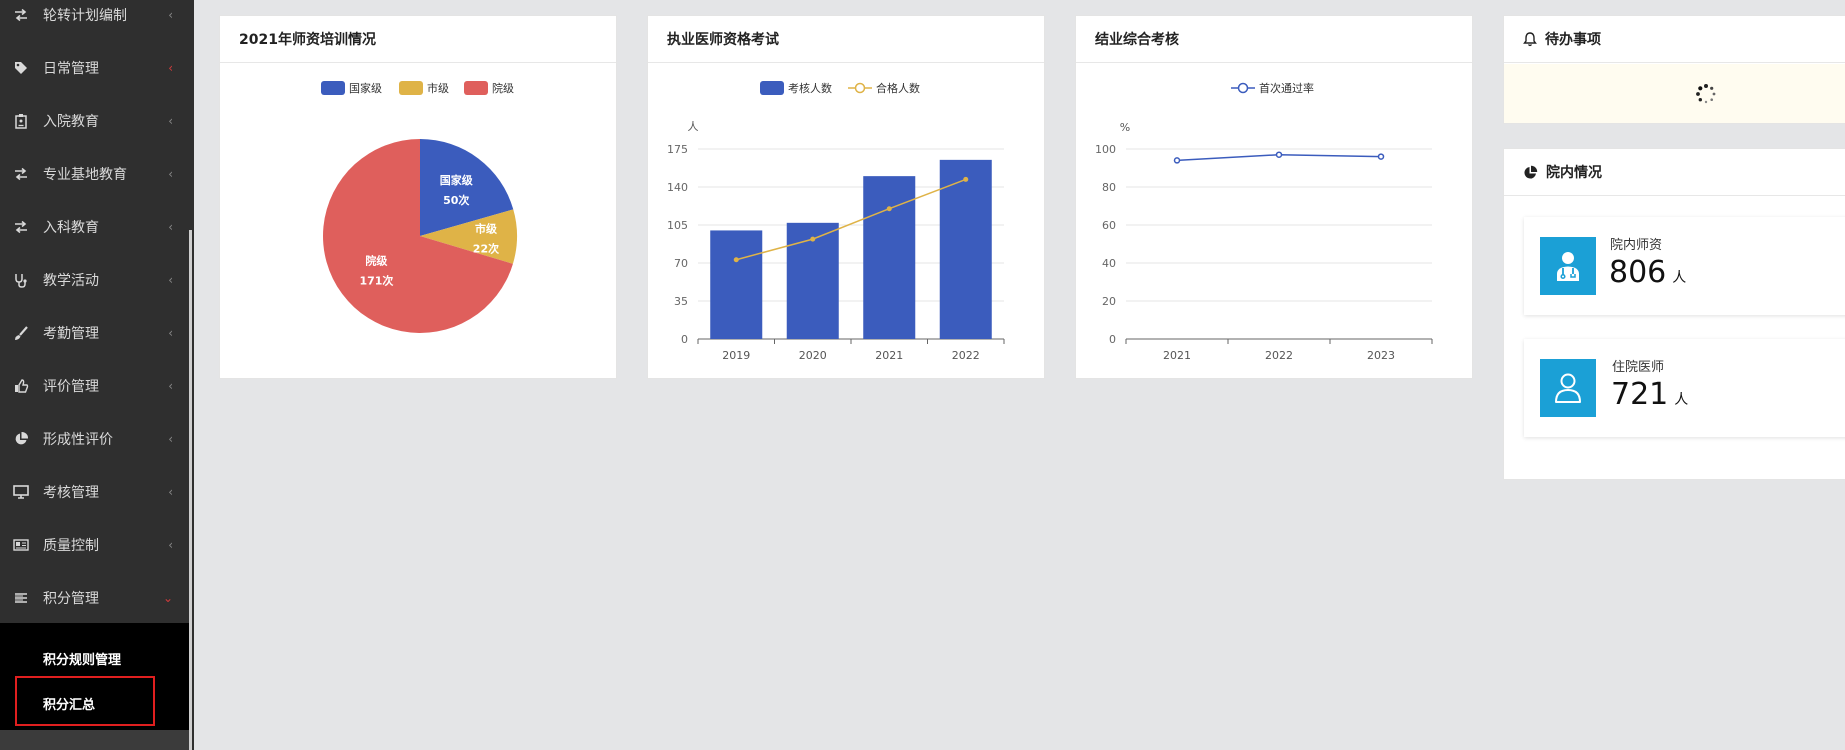  I want to click on sidebar-item-2: 入院教育 ‹, so click(94, 120).